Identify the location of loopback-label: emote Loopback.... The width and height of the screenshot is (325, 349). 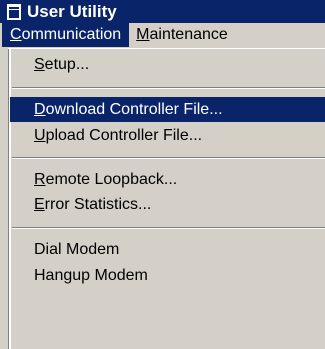
(111, 179).